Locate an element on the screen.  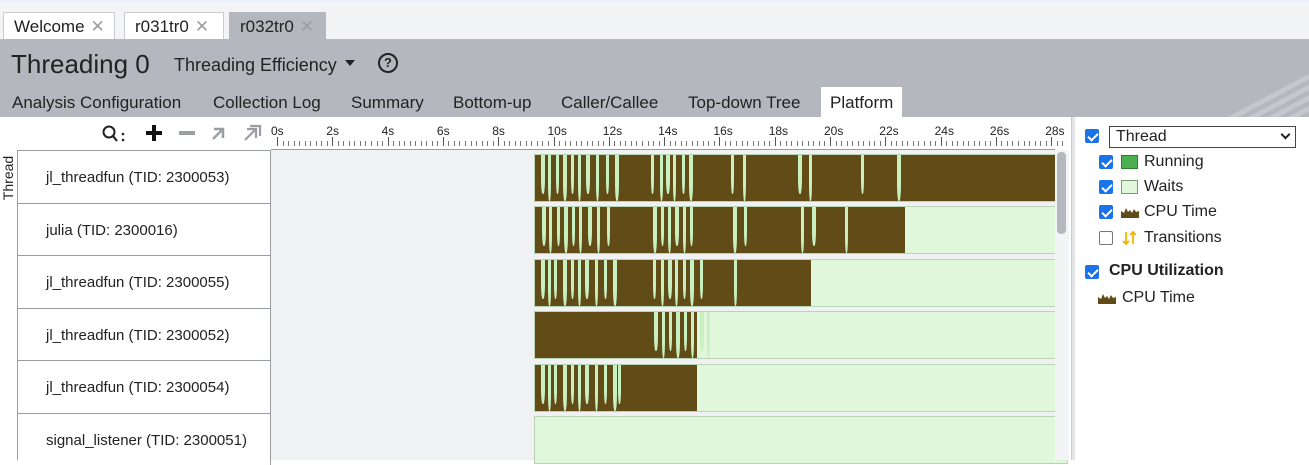
thread-row: signal_listener (TID: 2300051) is located at coordinates (144, 439).